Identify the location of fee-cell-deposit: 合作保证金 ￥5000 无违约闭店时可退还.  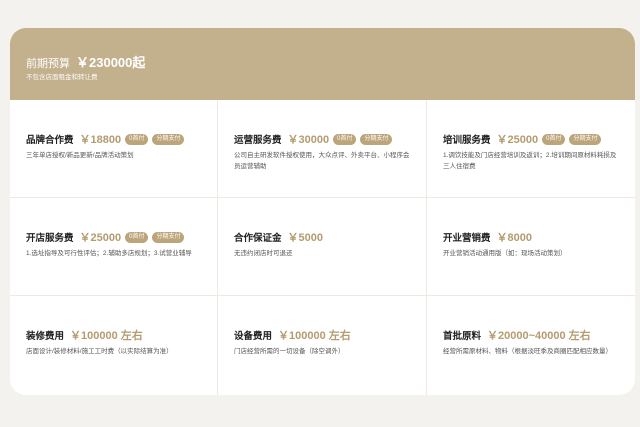
(322, 247).